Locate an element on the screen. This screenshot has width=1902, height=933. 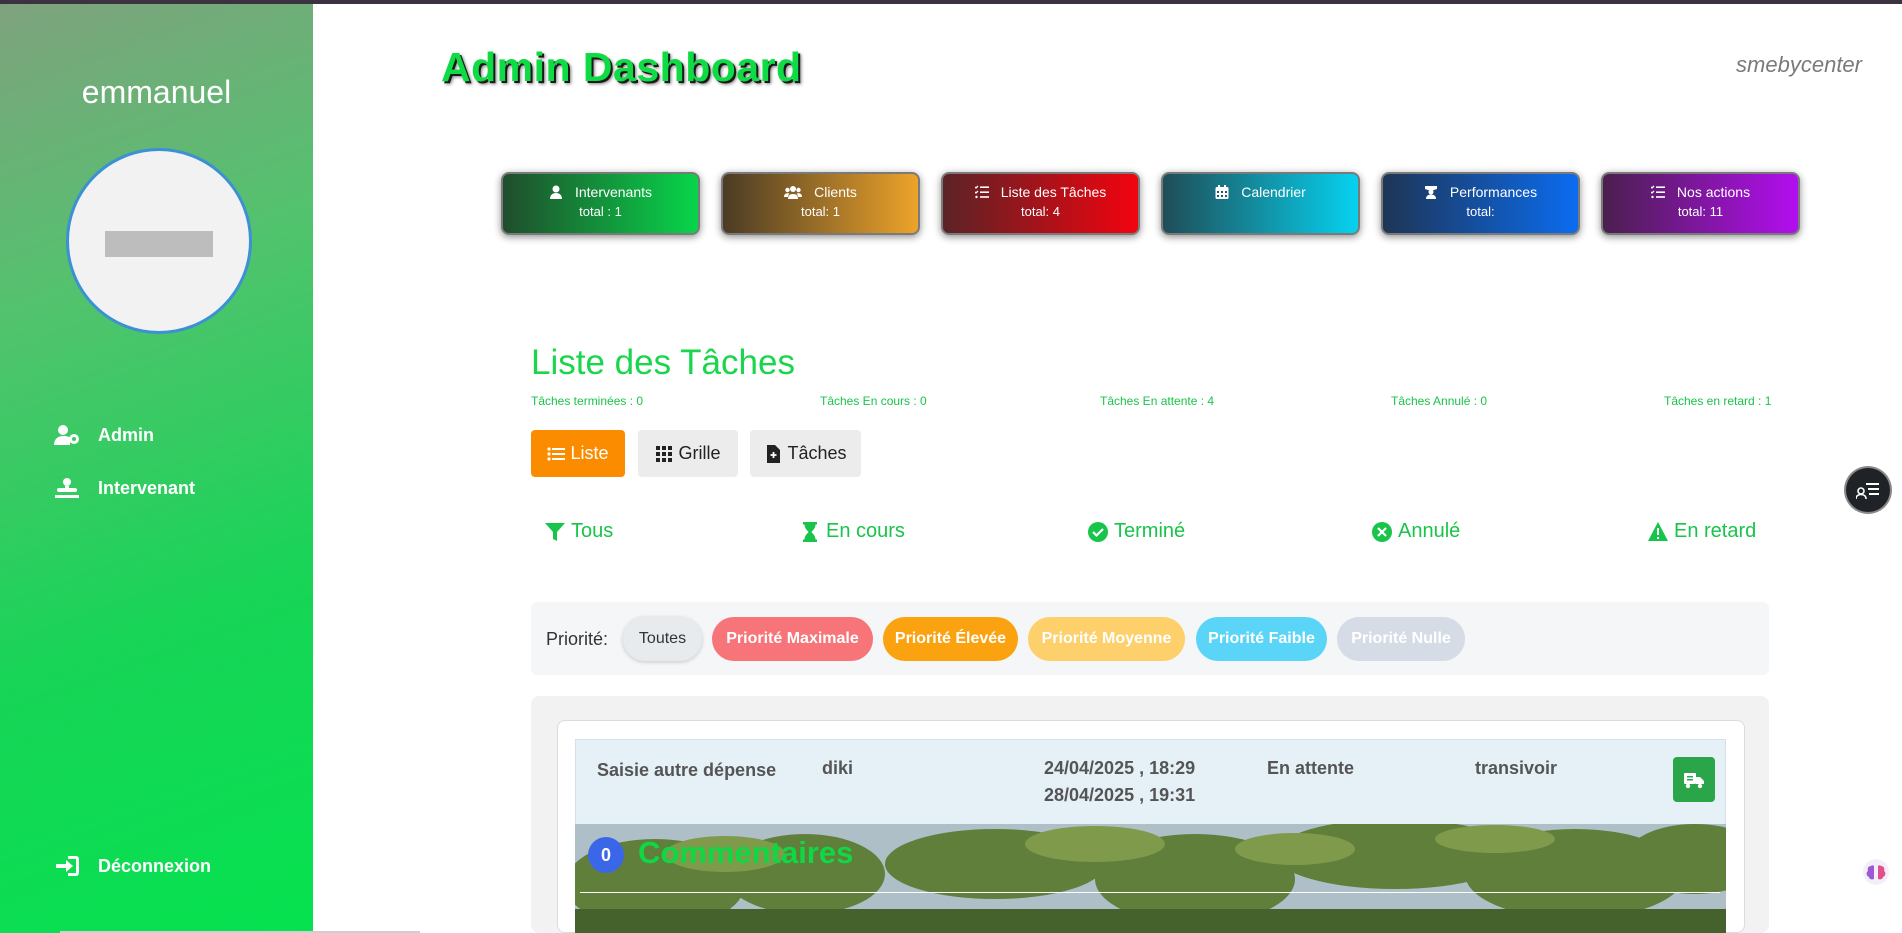
hourglass-icon is located at coordinates (810, 531).